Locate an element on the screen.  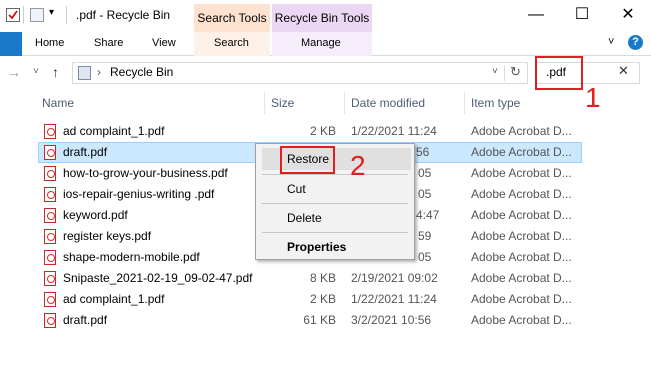
annotation-step-1: 1 is located at coordinates (593, 97).